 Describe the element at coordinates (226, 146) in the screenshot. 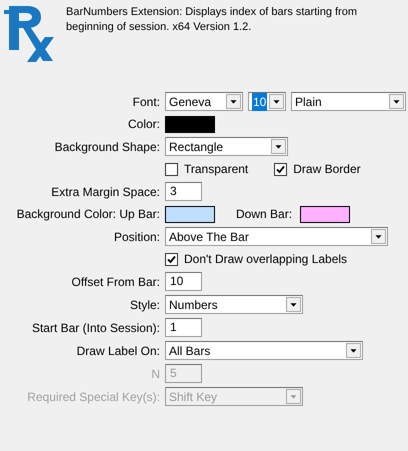

I see `dropdown: Rectangle` at that location.